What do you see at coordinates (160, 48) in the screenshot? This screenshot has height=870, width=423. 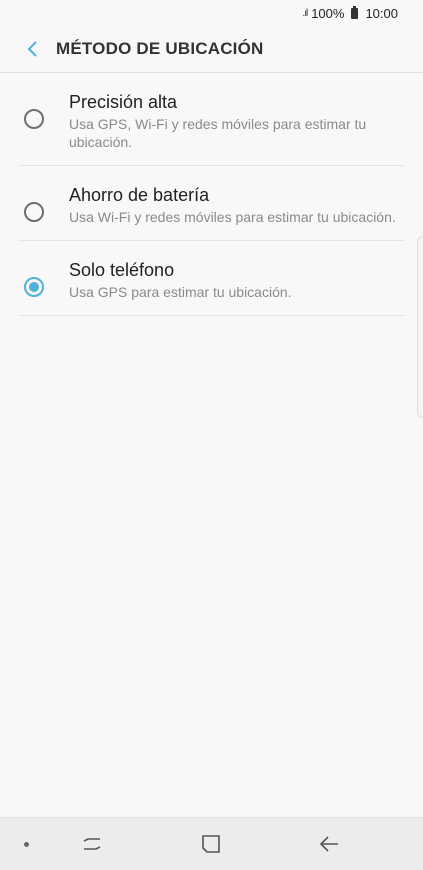 I see `page-title: MÉTODO DE UBICACIÓN` at bounding box center [160, 48].